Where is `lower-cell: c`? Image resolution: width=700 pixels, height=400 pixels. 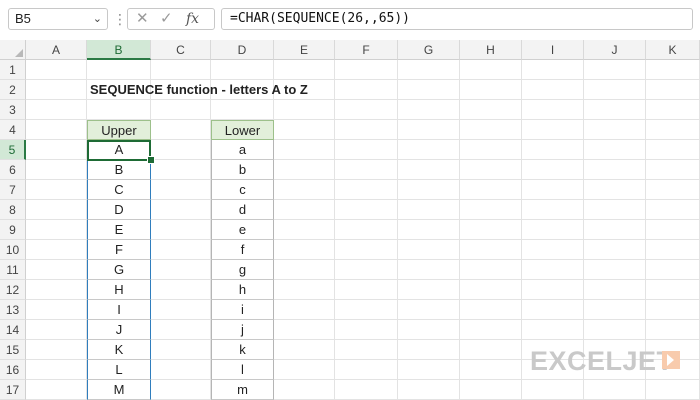 lower-cell: c is located at coordinates (242, 190).